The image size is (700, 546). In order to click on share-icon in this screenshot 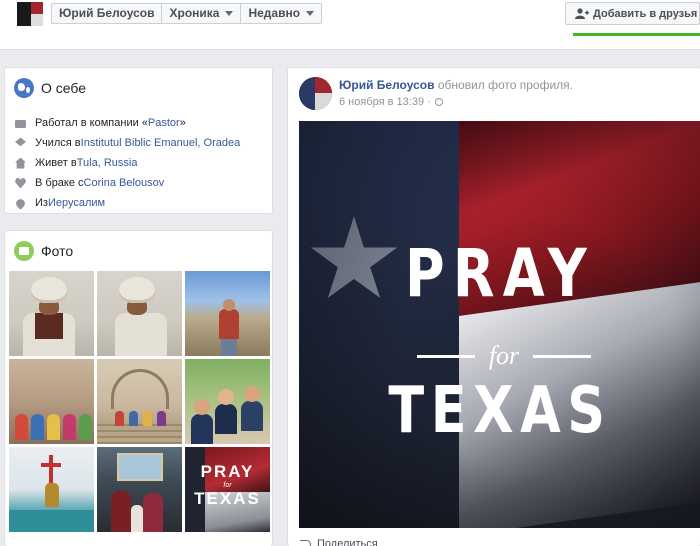, I will do `click(305, 542)`.